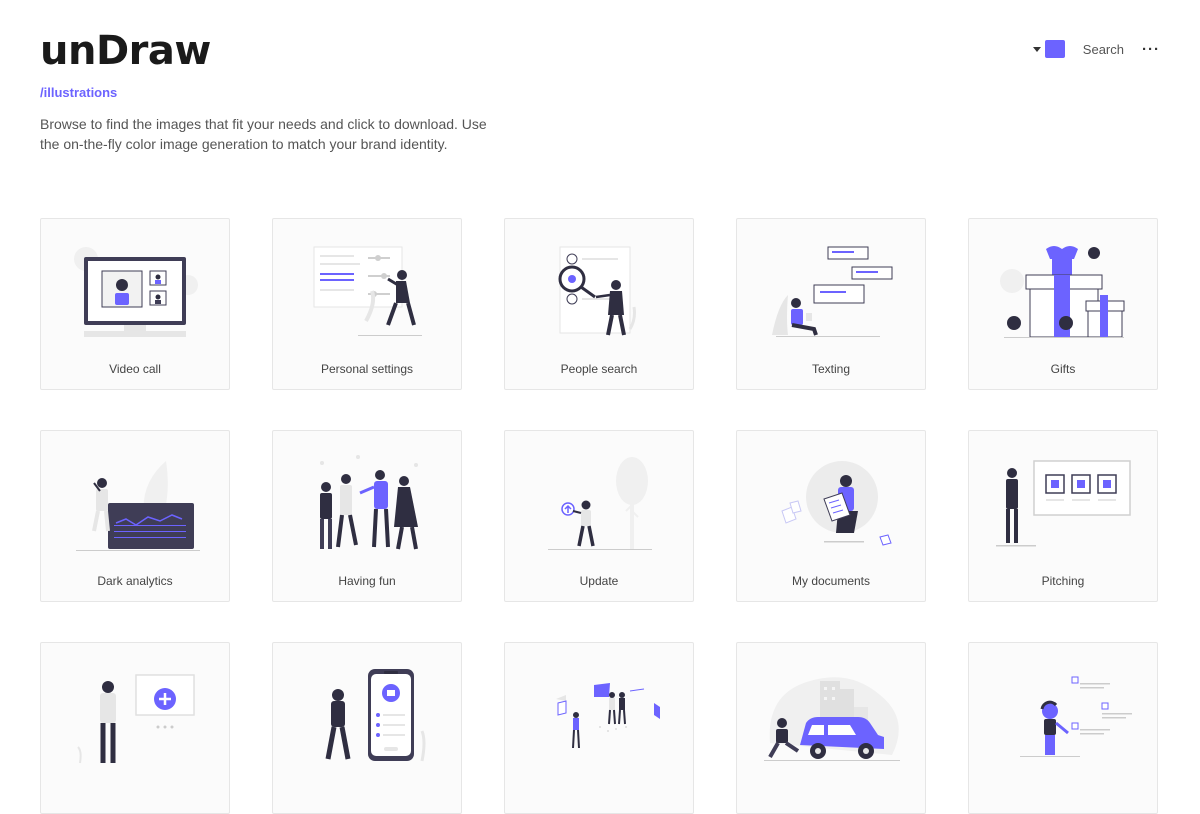 The height and width of the screenshot is (814, 1200). Describe the element at coordinates (367, 291) in the screenshot. I see `personal-settings-illustration` at that location.